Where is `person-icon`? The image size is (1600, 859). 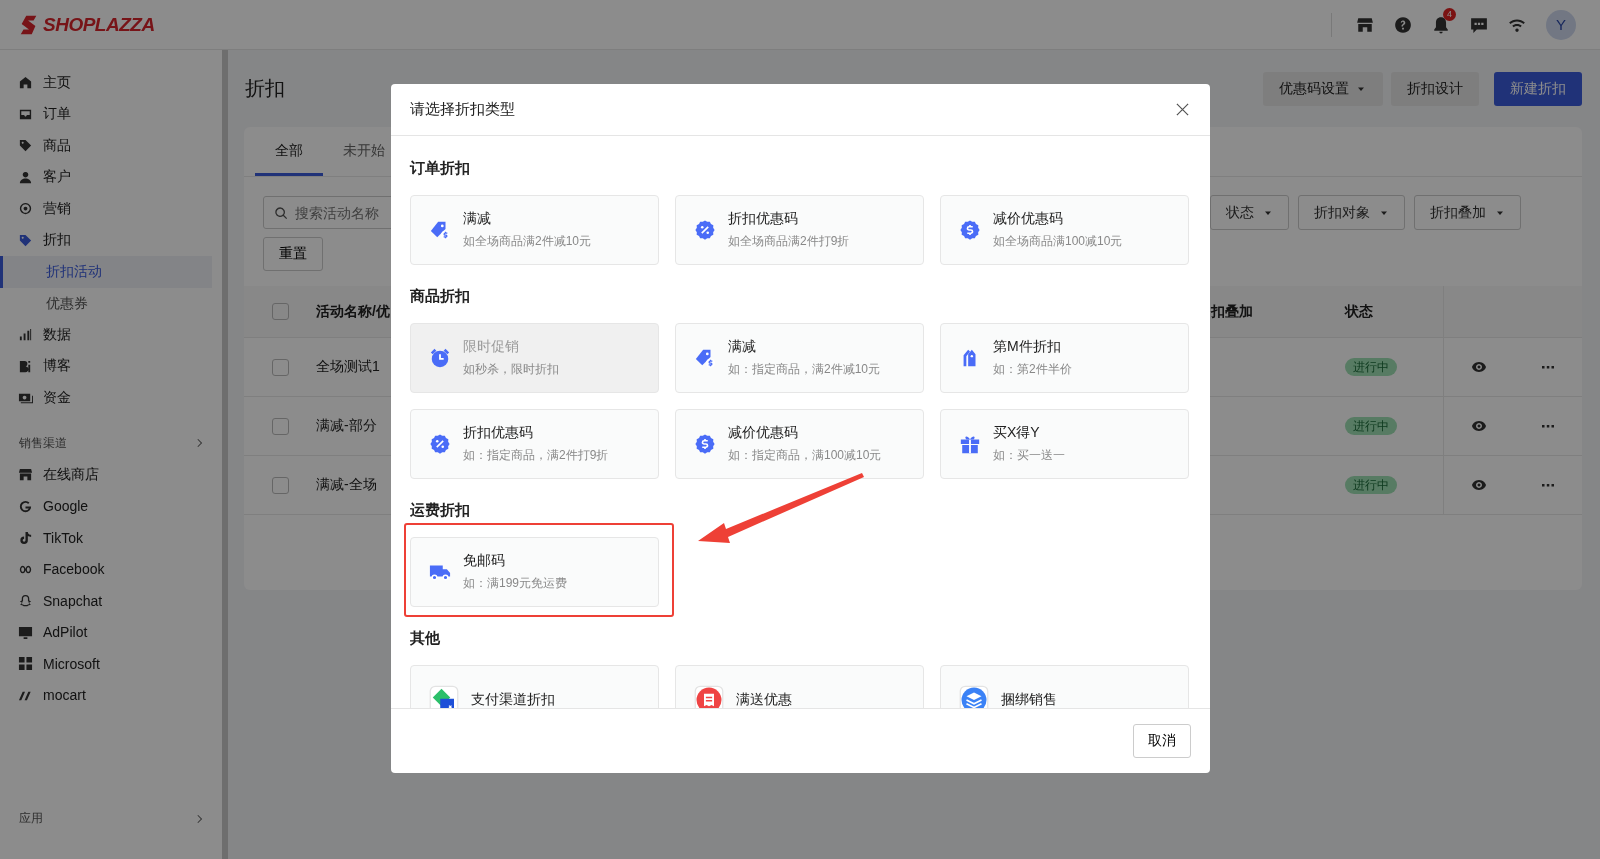 person-icon is located at coordinates (25, 177).